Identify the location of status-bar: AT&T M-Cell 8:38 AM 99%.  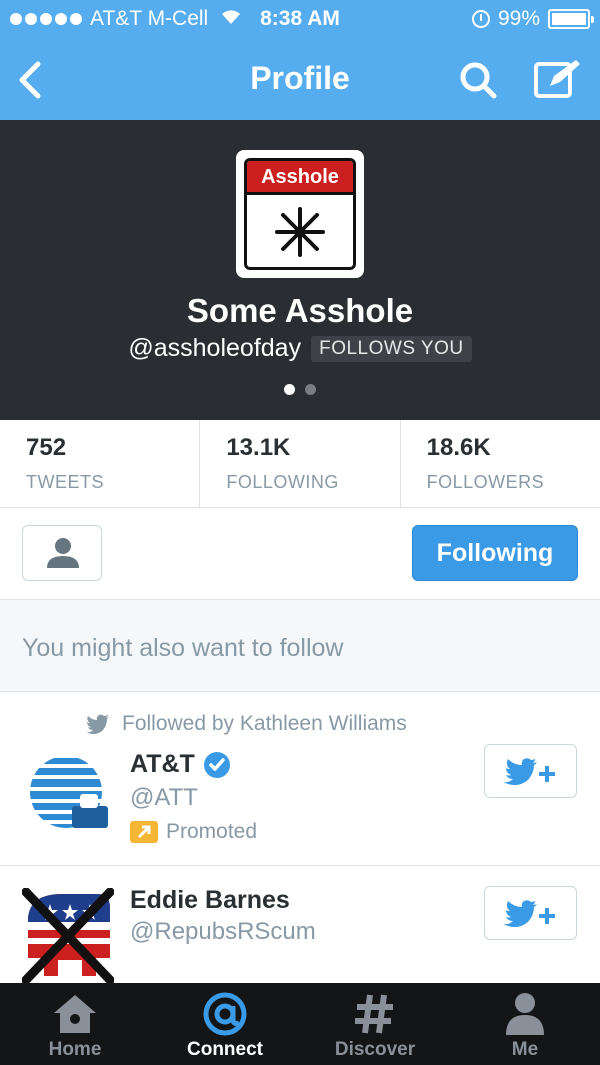
(300, 19).